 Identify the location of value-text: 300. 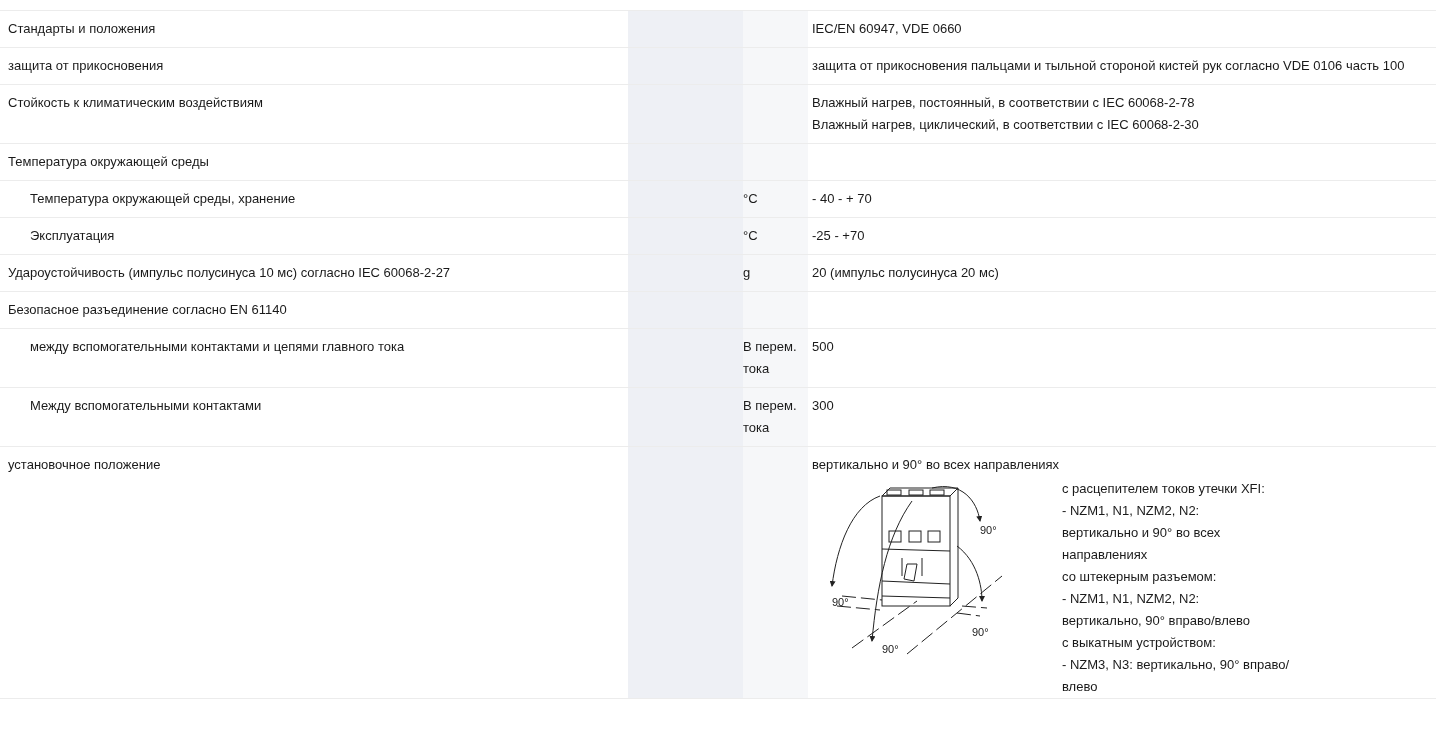
(823, 406).